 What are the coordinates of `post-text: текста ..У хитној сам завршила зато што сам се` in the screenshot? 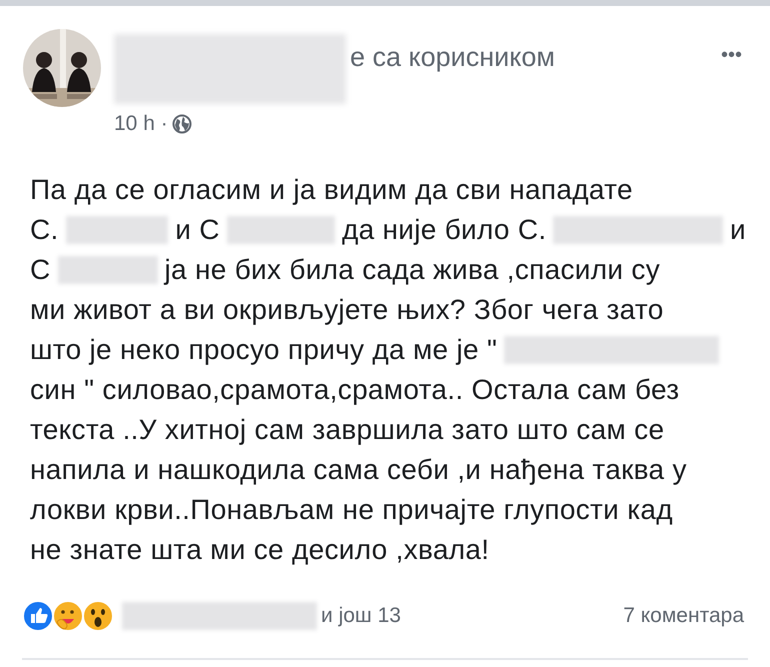 It's located at (347, 430).